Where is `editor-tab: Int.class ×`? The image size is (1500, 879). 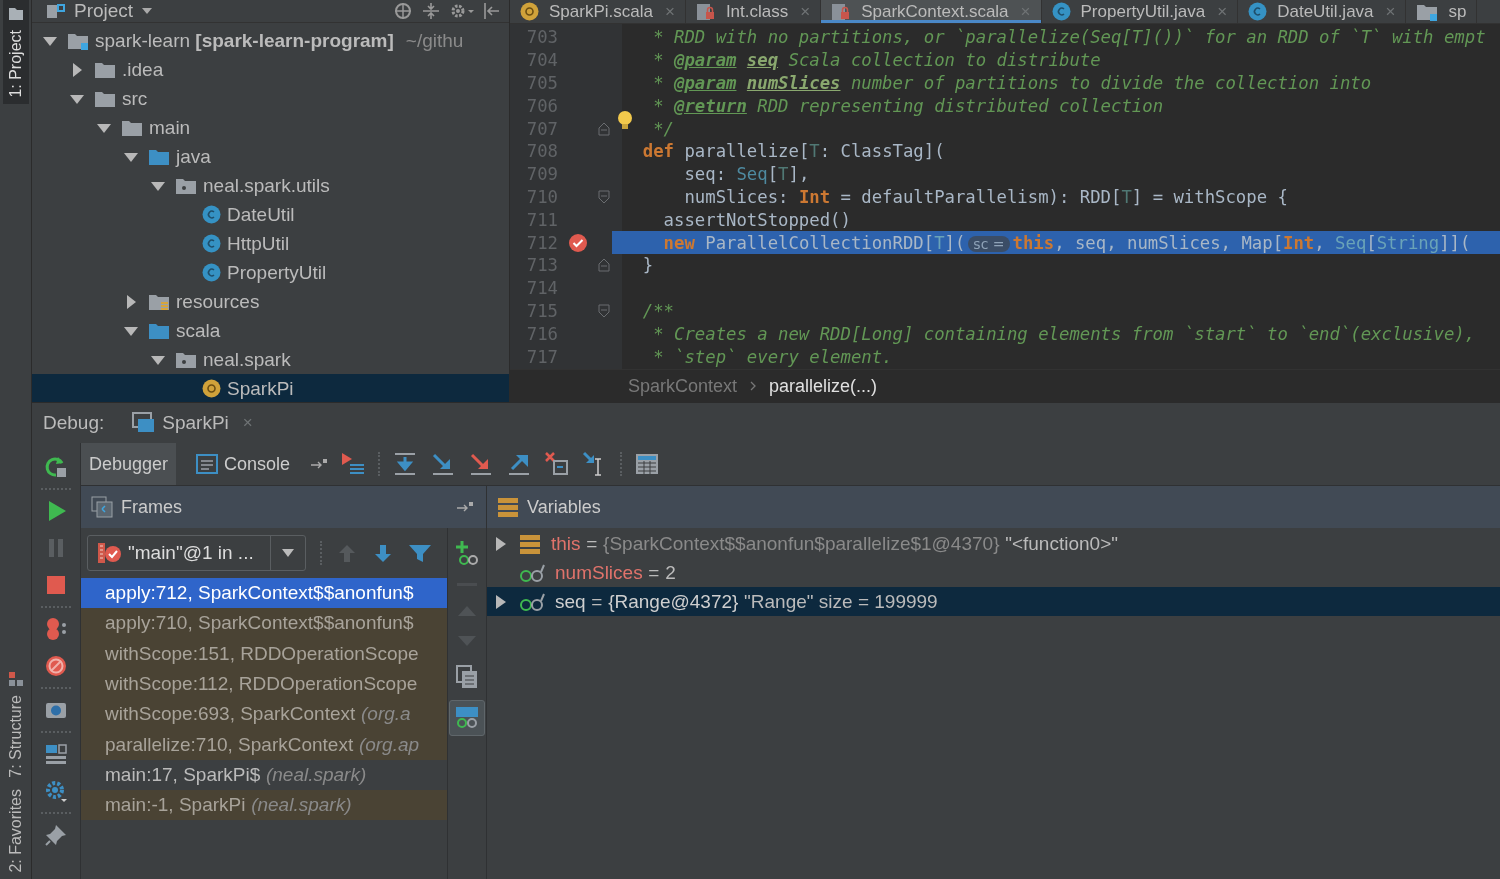 editor-tab: Int.class × is located at coordinates (753, 11).